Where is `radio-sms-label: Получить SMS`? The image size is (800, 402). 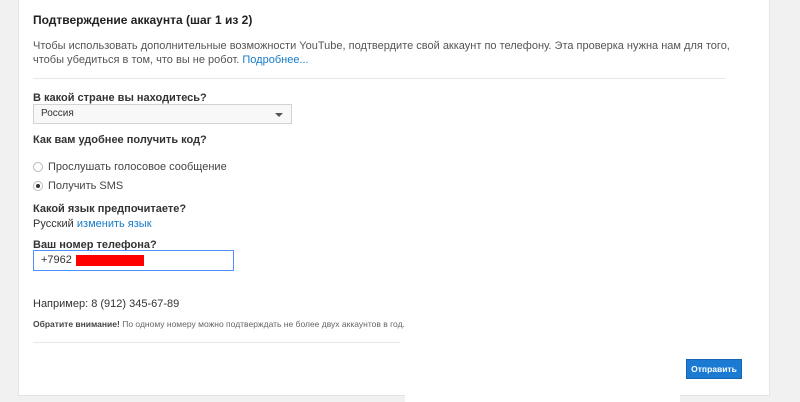
radio-sms-label: Получить SMS is located at coordinates (86, 186).